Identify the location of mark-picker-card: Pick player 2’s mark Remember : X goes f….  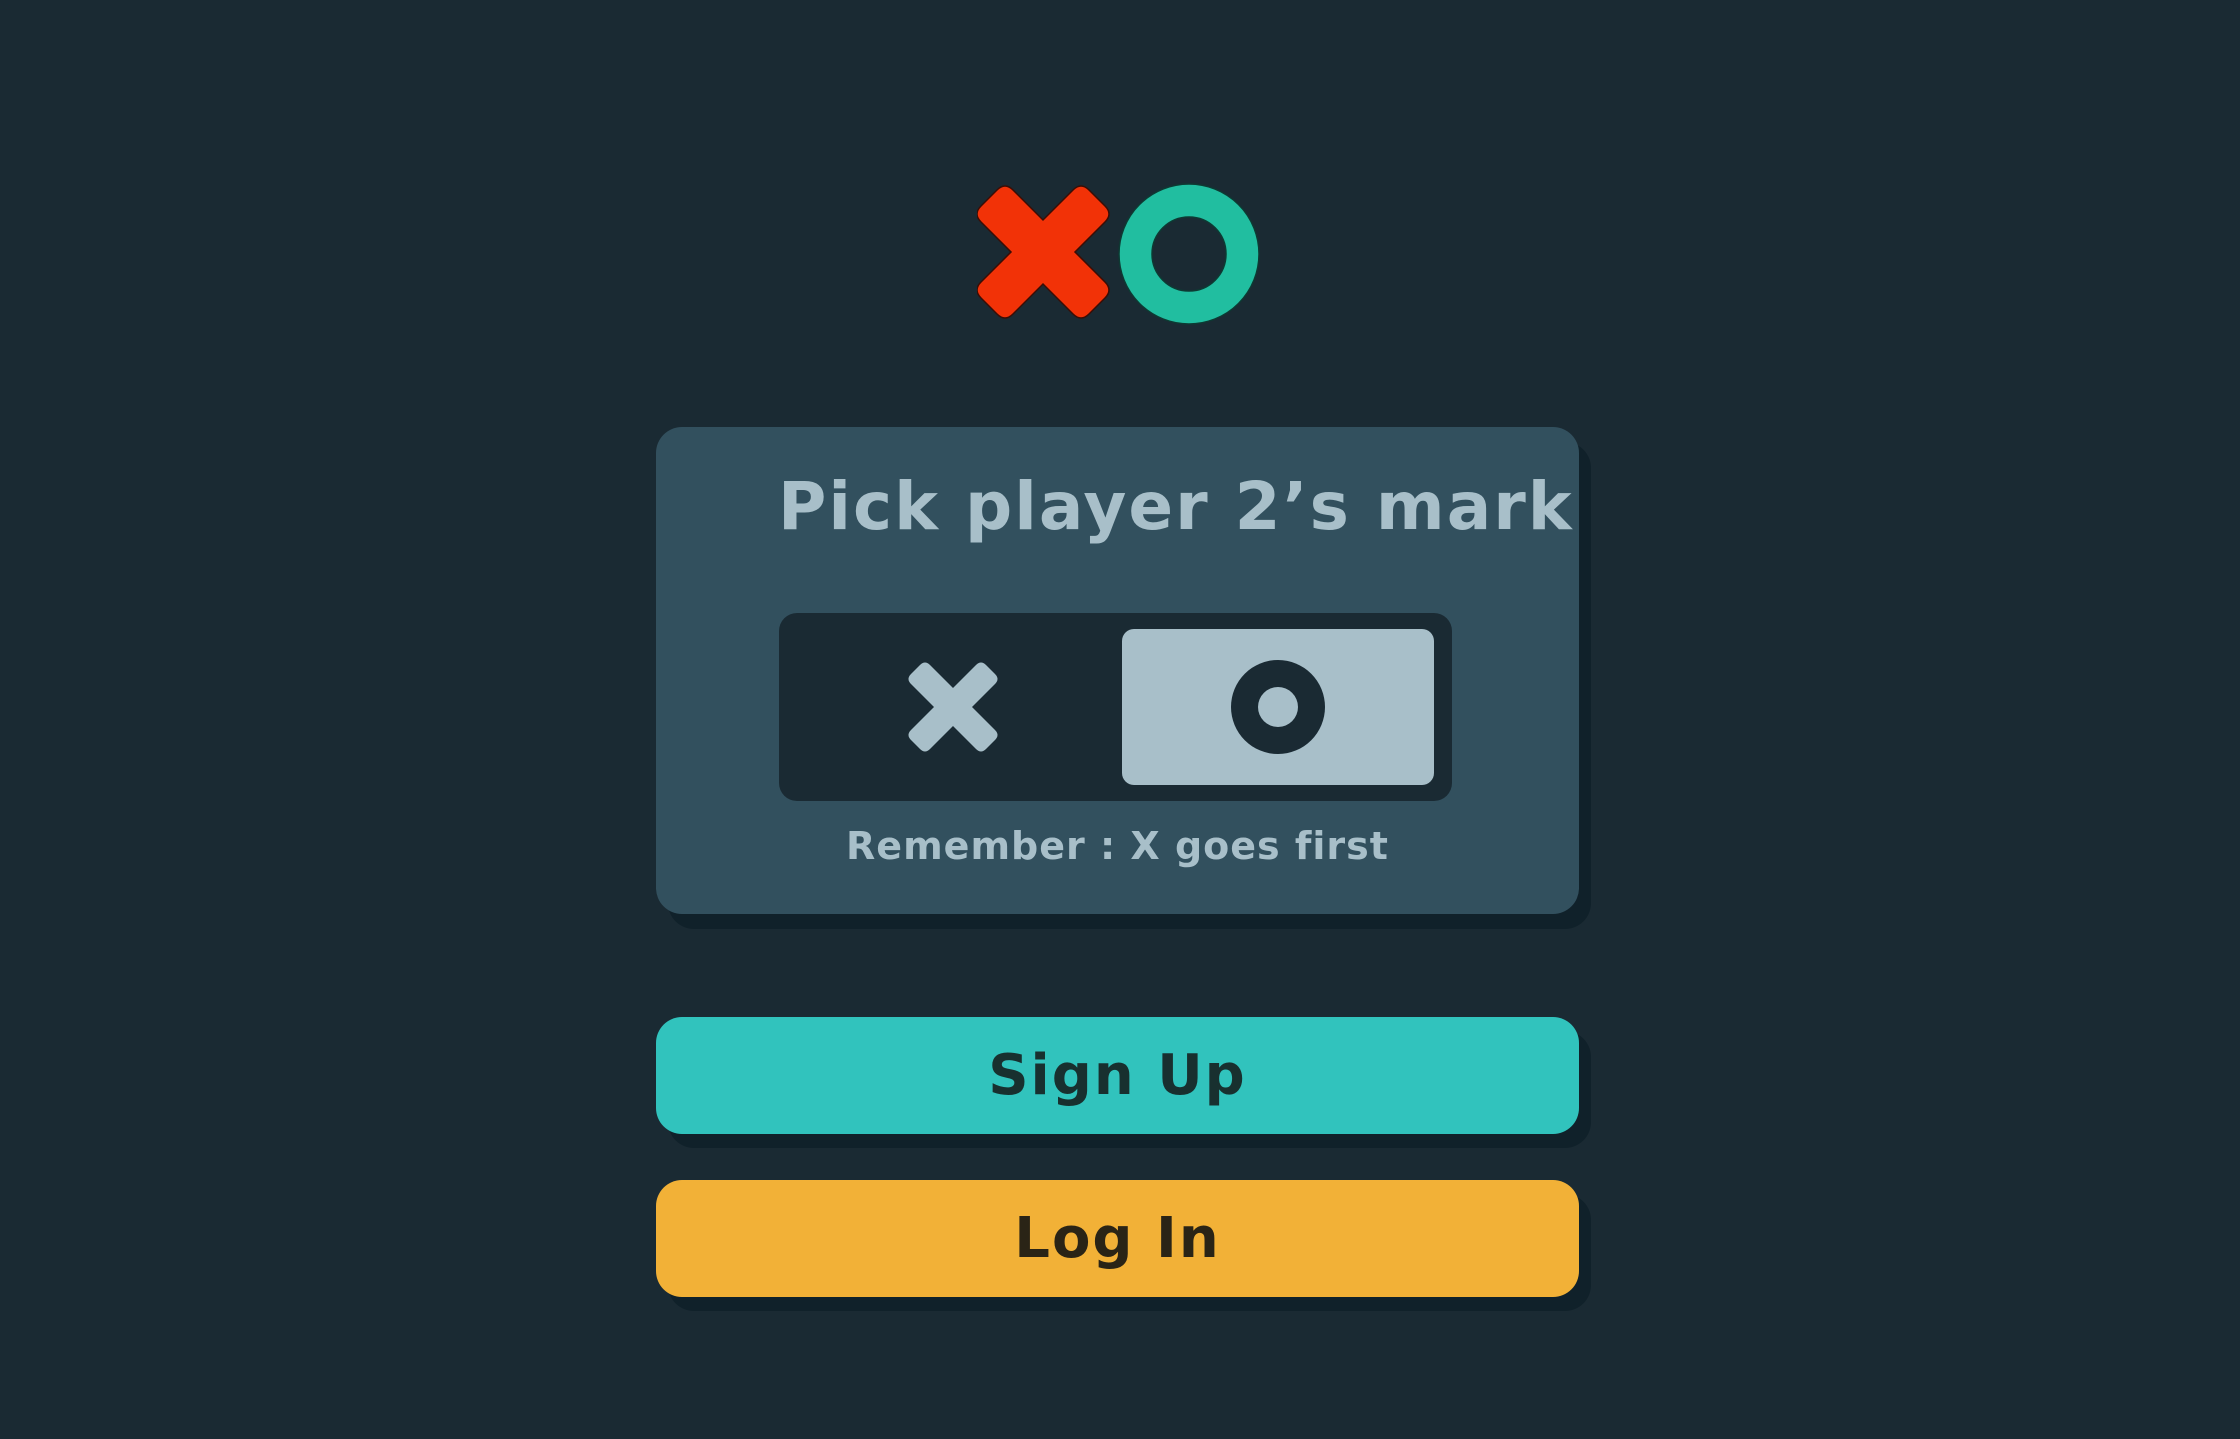
(1117, 670).